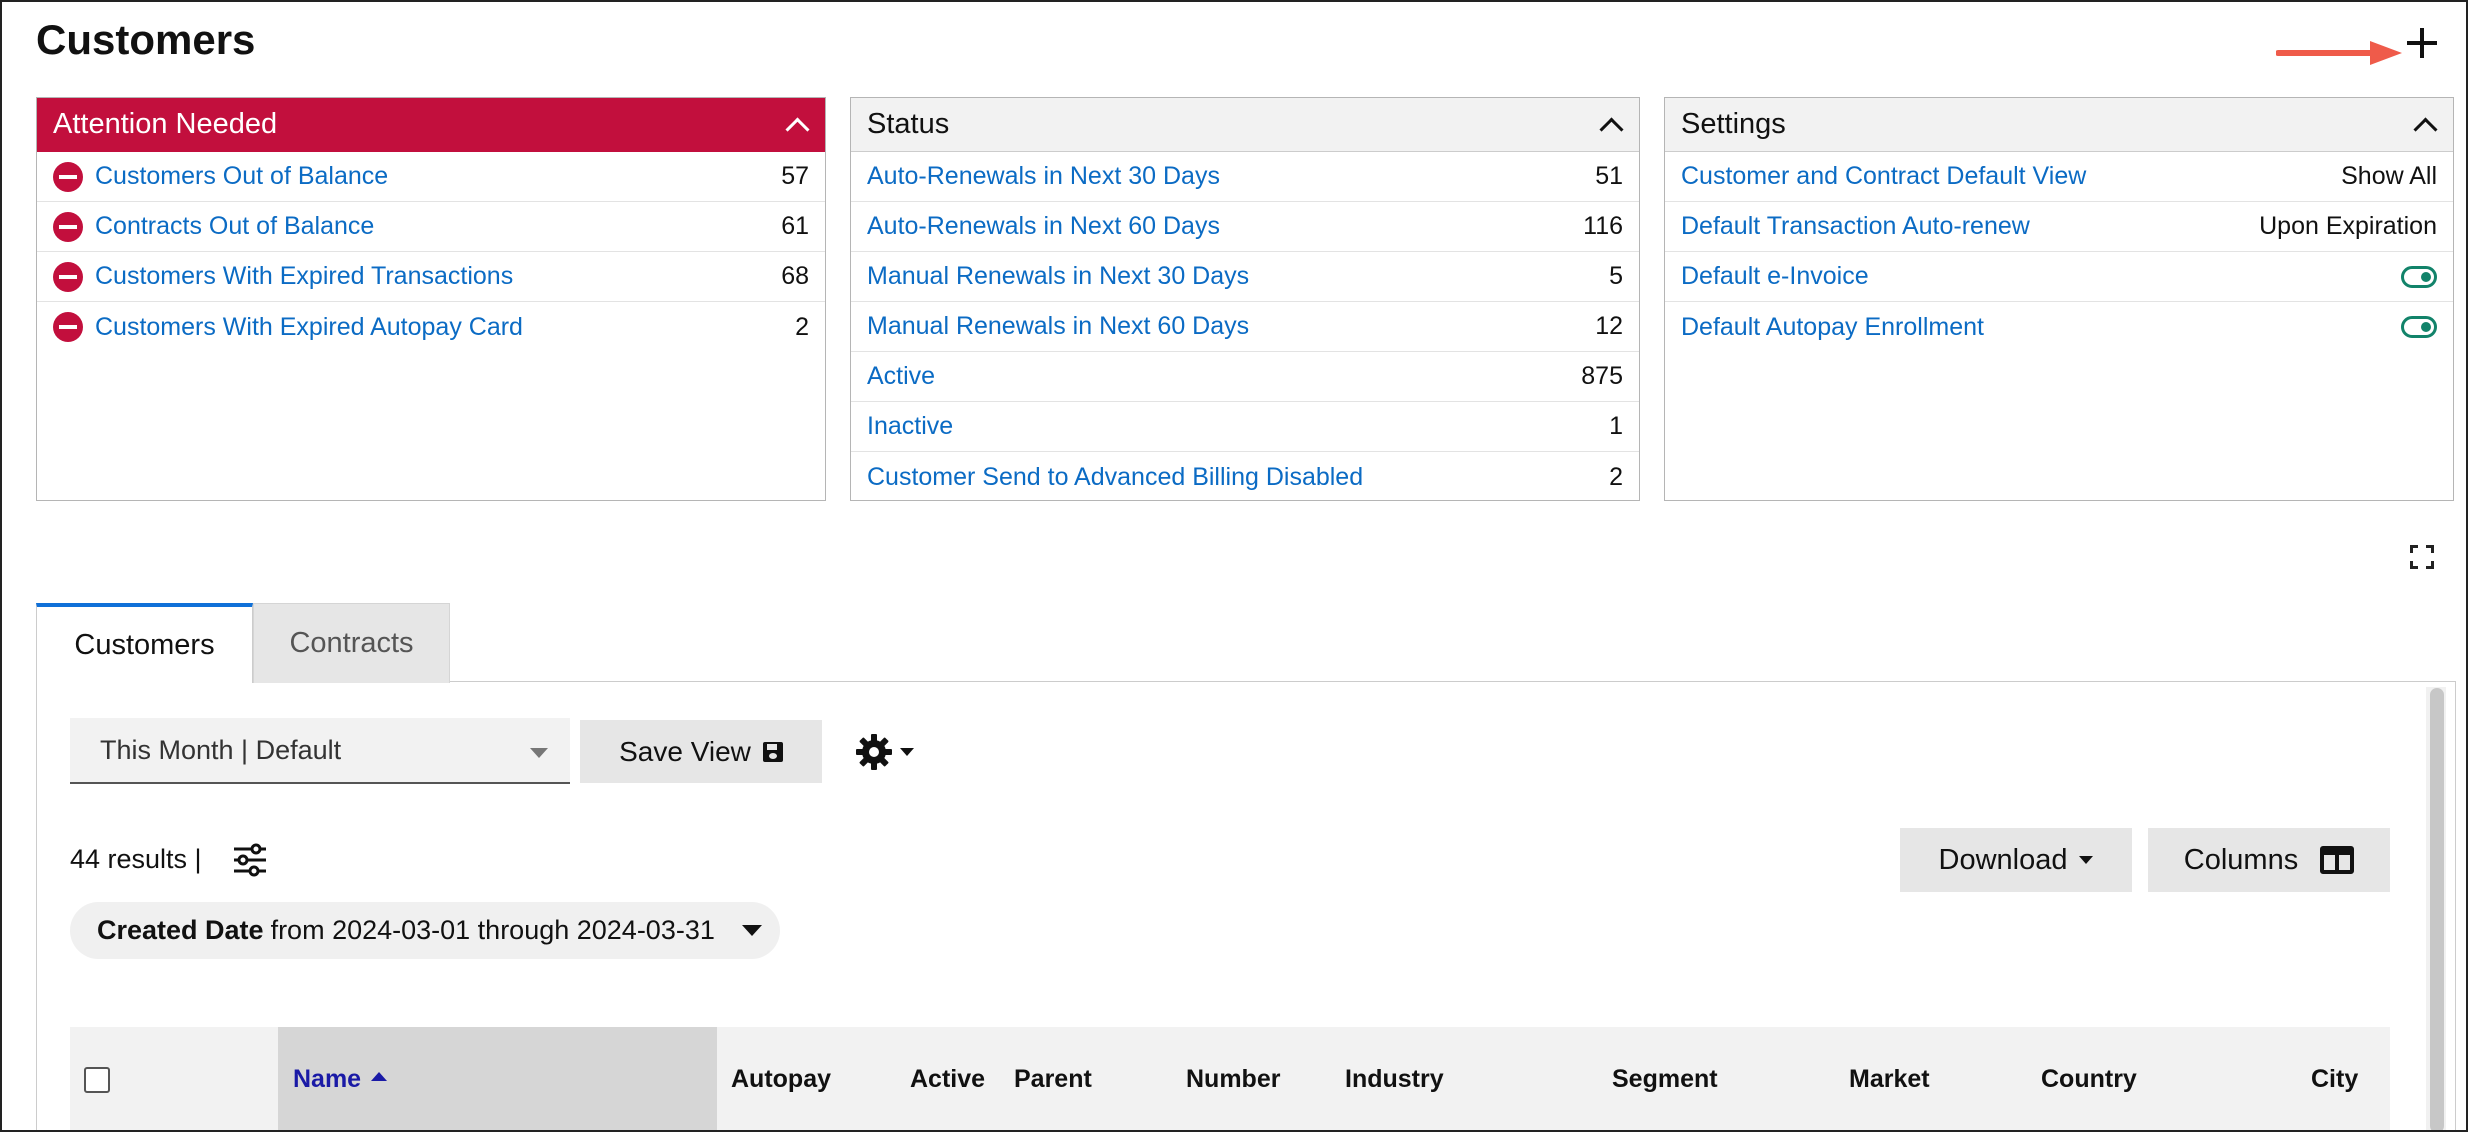 Image resolution: width=2468 pixels, height=1132 pixels. What do you see at coordinates (146, 39) in the screenshot?
I see `page-title: Customers` at bounding box center [146, 39].